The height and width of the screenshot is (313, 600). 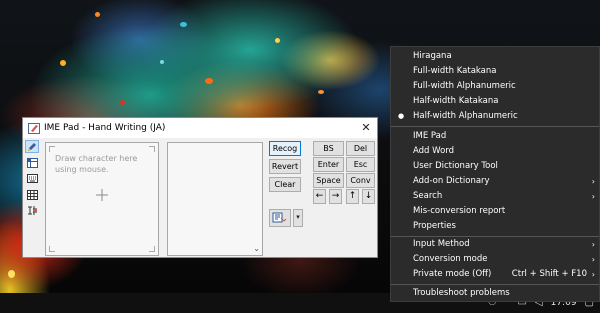 What do you see at coordinates (451, 181) in the screenshot?
I see `menu-item-label: Add-on Dictionary` at bounding box center [451, 181].